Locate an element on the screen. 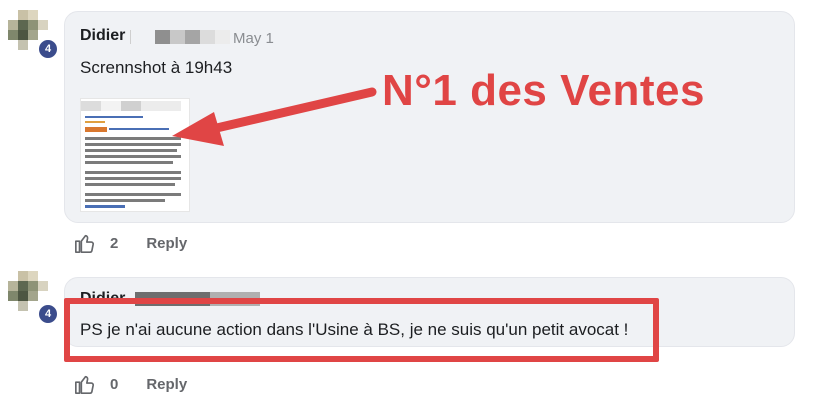  like-count: 2 is located at coordinates (114, 243).